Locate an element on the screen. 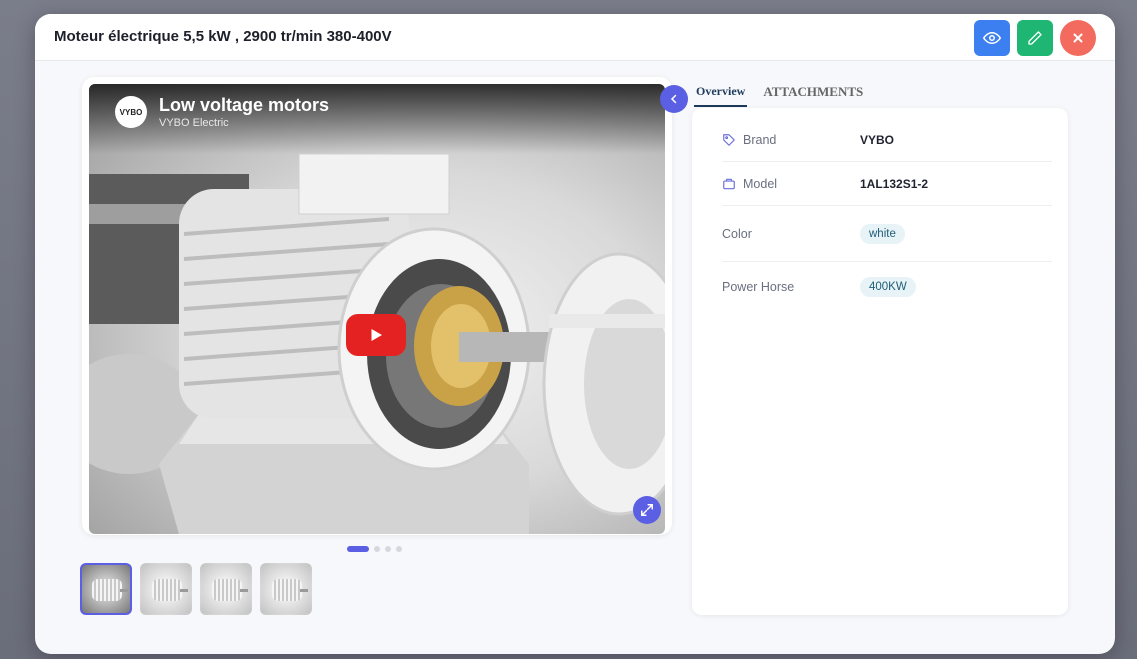 Image resolution: width=1137 pixels, height=659 pixels. play-button is located at coordinates (376, 335).